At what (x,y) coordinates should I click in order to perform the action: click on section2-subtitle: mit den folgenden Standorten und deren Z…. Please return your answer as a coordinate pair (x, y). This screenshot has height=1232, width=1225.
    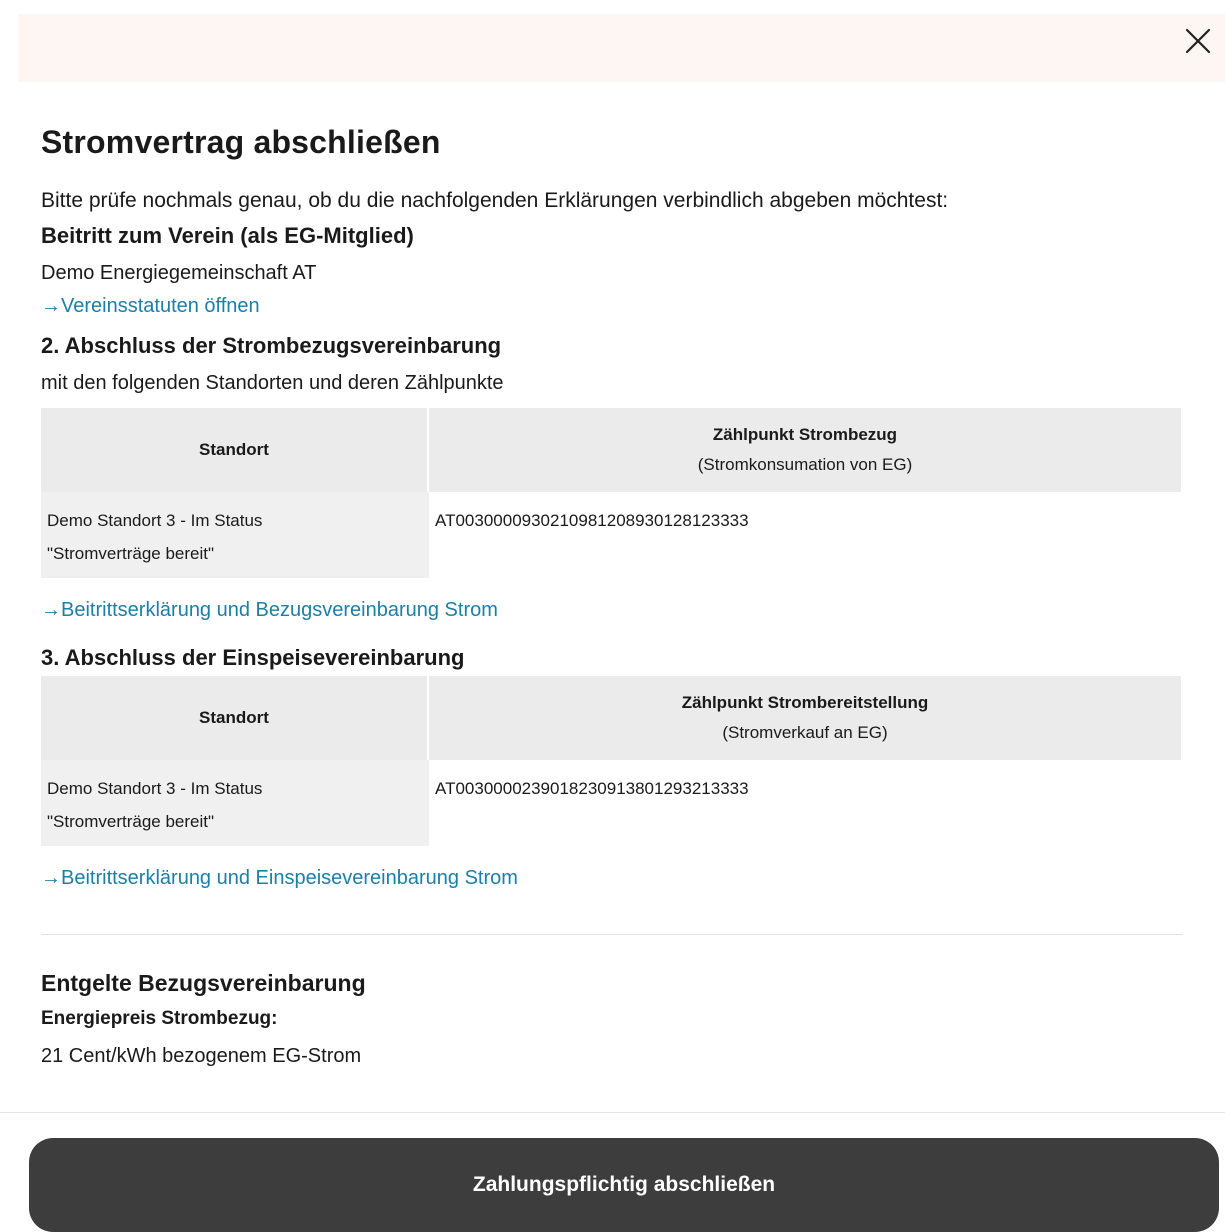
    Looking at the image, I should click on (272, 383).